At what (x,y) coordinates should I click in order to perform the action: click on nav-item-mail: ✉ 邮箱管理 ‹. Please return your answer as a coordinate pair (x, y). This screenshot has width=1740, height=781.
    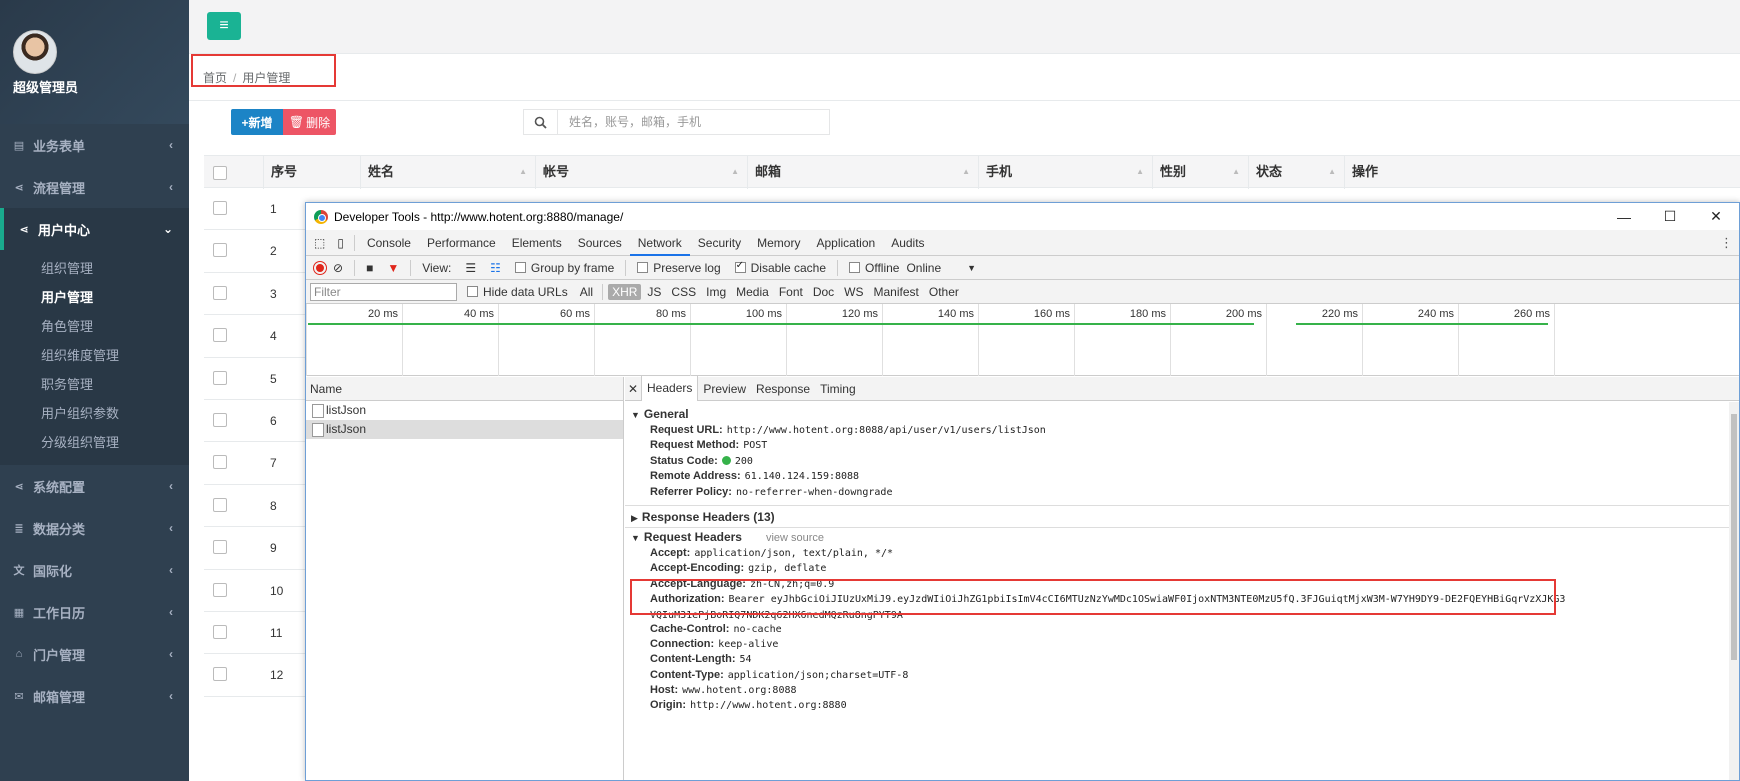
    Looking at the image, I should click on (94, 696).